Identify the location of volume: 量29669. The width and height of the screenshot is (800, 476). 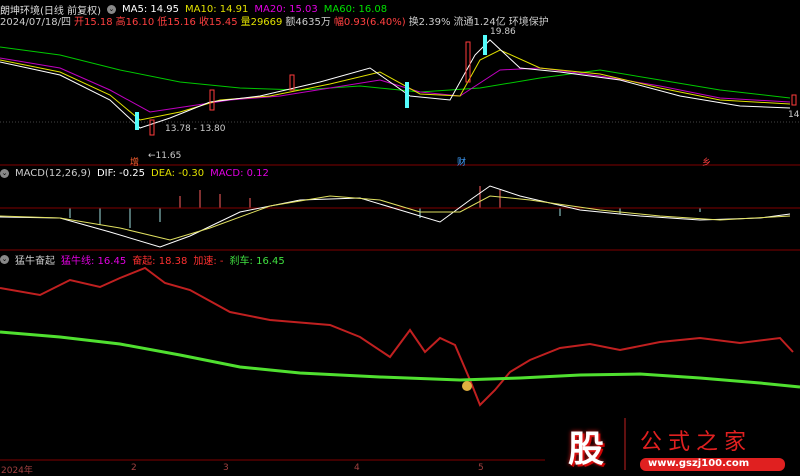
(261, 22).